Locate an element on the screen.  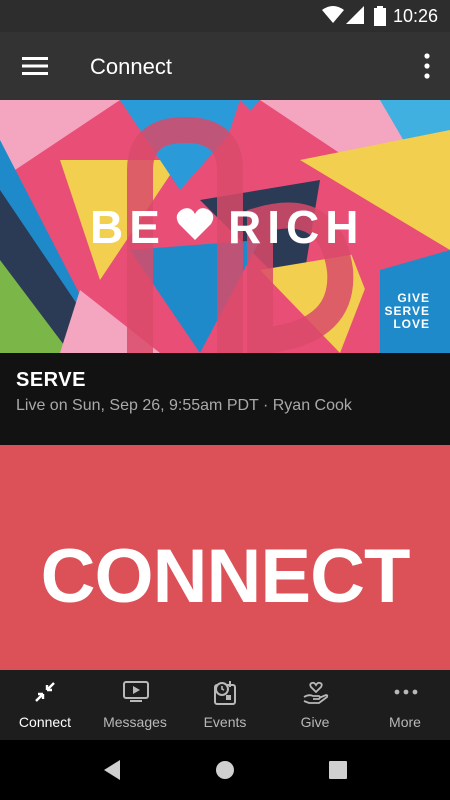
nav-item-connect: Connect is located at coordinates (45, 705).